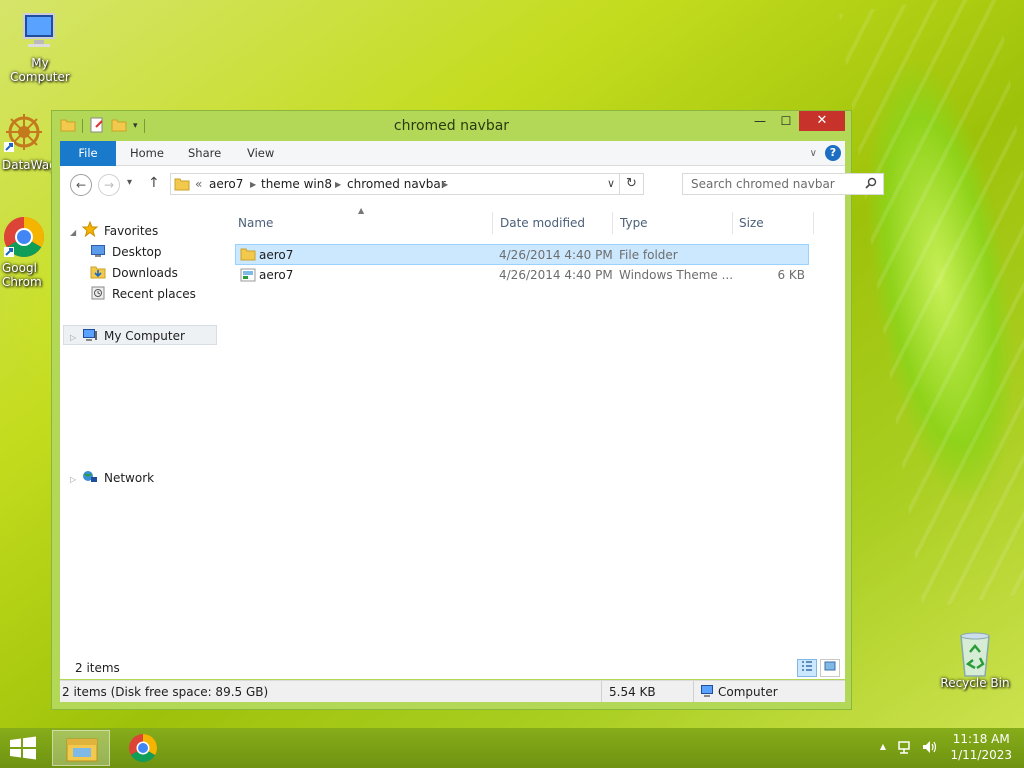  What do you see at coordinates (981, 739) in the screenshot?
I see `clock-time: 11:18 AM` at bounding box center [981, 739].